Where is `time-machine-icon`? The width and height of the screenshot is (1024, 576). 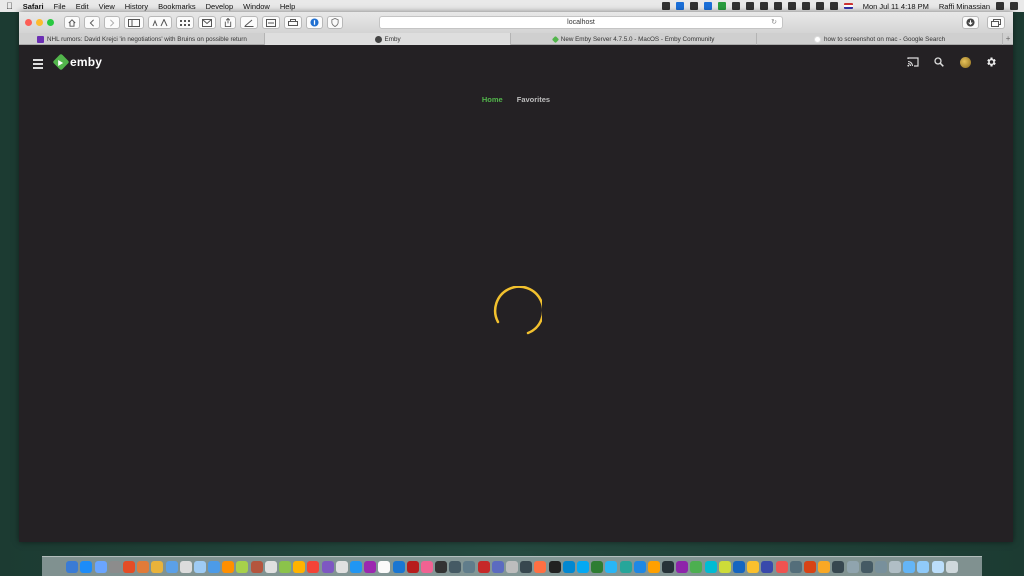
time-machine-icon is located at coordinates (805, 6).